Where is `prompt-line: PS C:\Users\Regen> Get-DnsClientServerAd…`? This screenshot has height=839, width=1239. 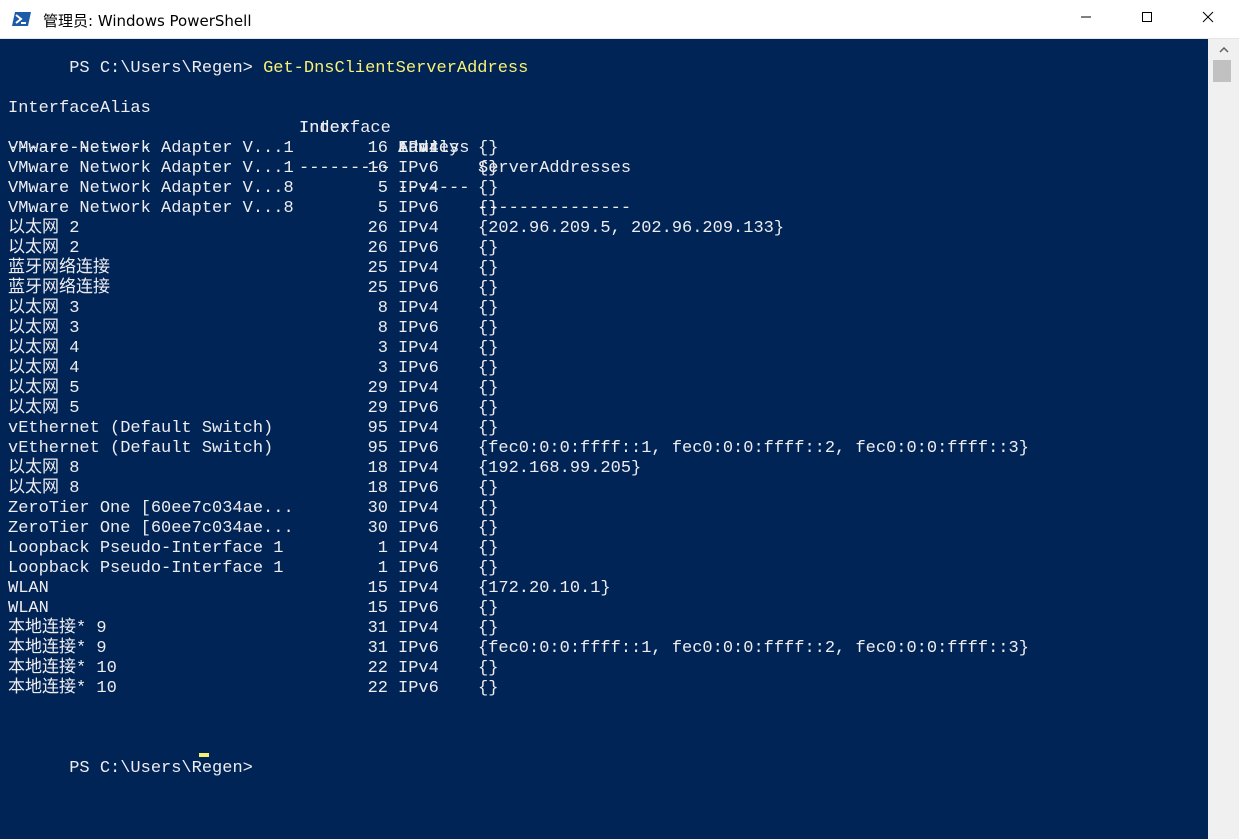
prompt-line: PS C:\Users\Regen> Get-DnsClientServerAd… is located at coordinates (268, 58).